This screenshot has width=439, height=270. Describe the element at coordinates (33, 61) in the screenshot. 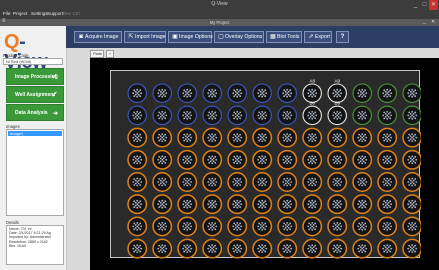

I see `product-code-field: Ni Red (W/48)` at that location.